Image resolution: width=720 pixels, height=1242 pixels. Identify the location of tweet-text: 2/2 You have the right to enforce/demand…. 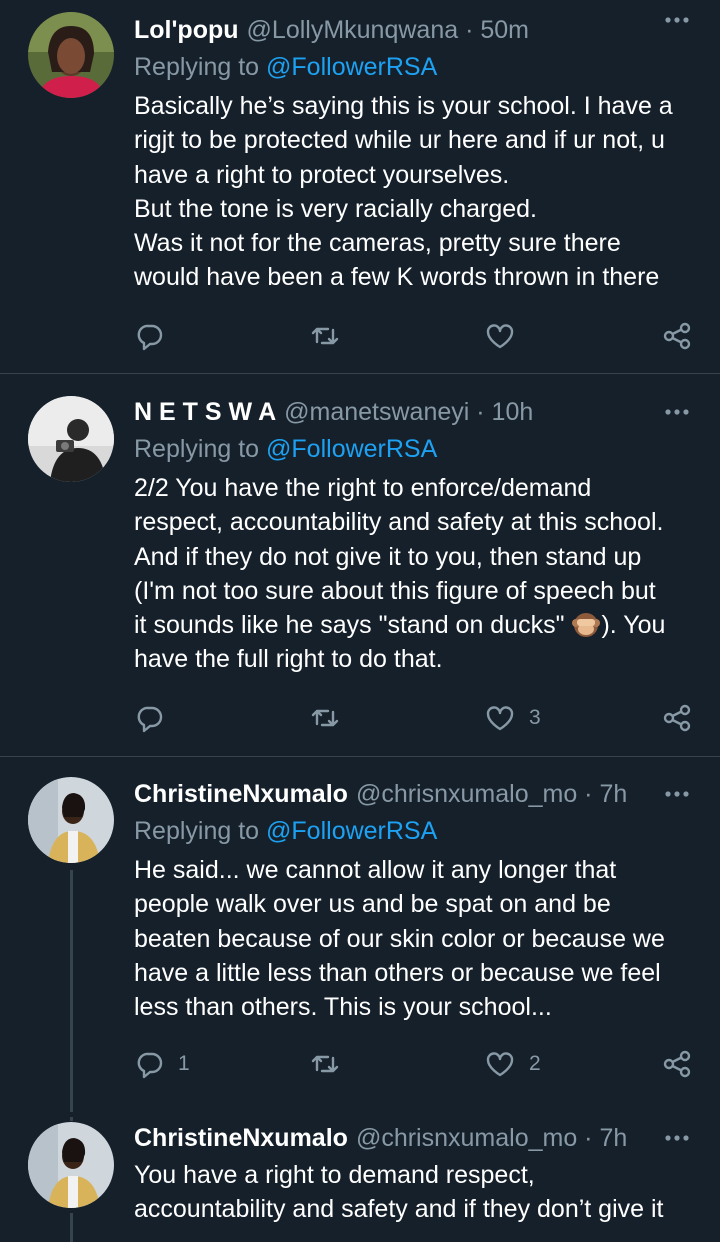
(414, 574).